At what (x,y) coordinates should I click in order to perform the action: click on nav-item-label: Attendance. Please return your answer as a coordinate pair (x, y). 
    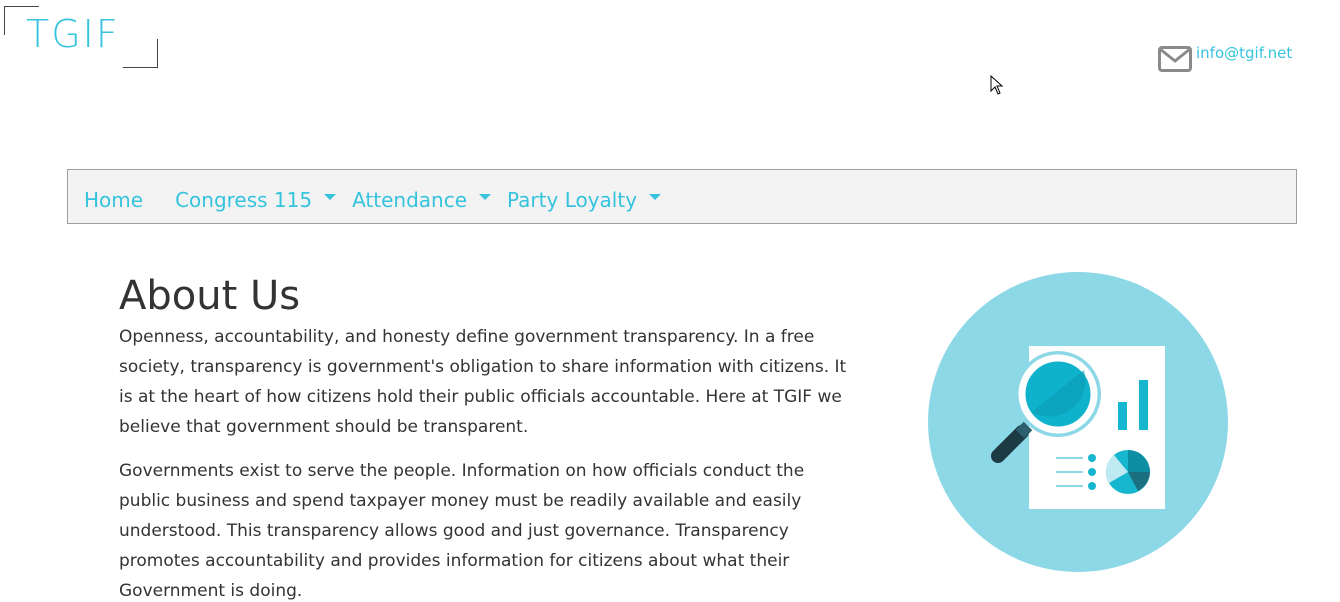
    Looking at the image, I should click on (410, 199).